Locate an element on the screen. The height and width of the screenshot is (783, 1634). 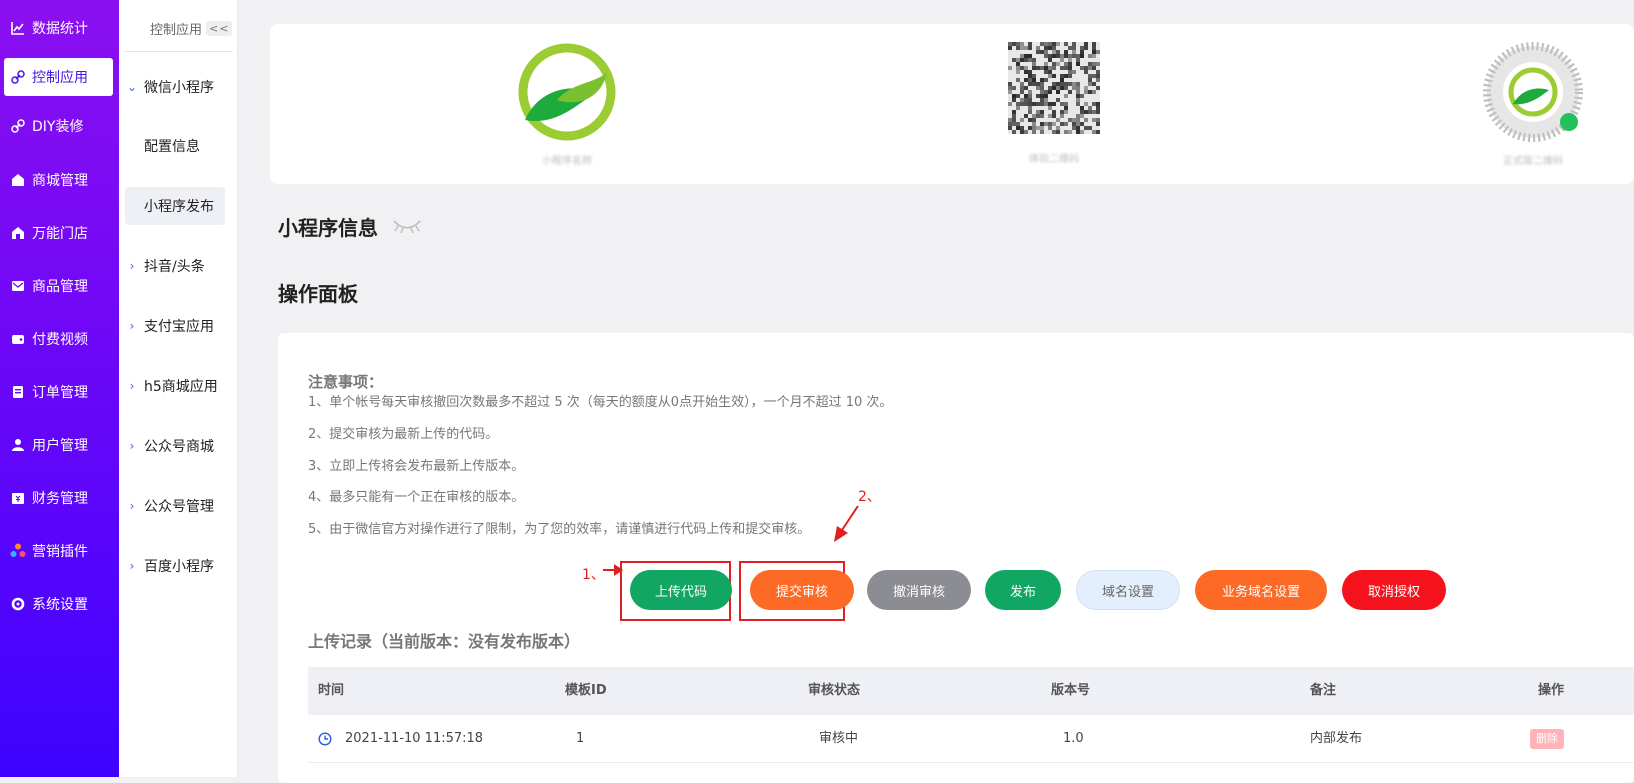
operation-panel-title: 操作面板 is located at coordinates (318, 294).